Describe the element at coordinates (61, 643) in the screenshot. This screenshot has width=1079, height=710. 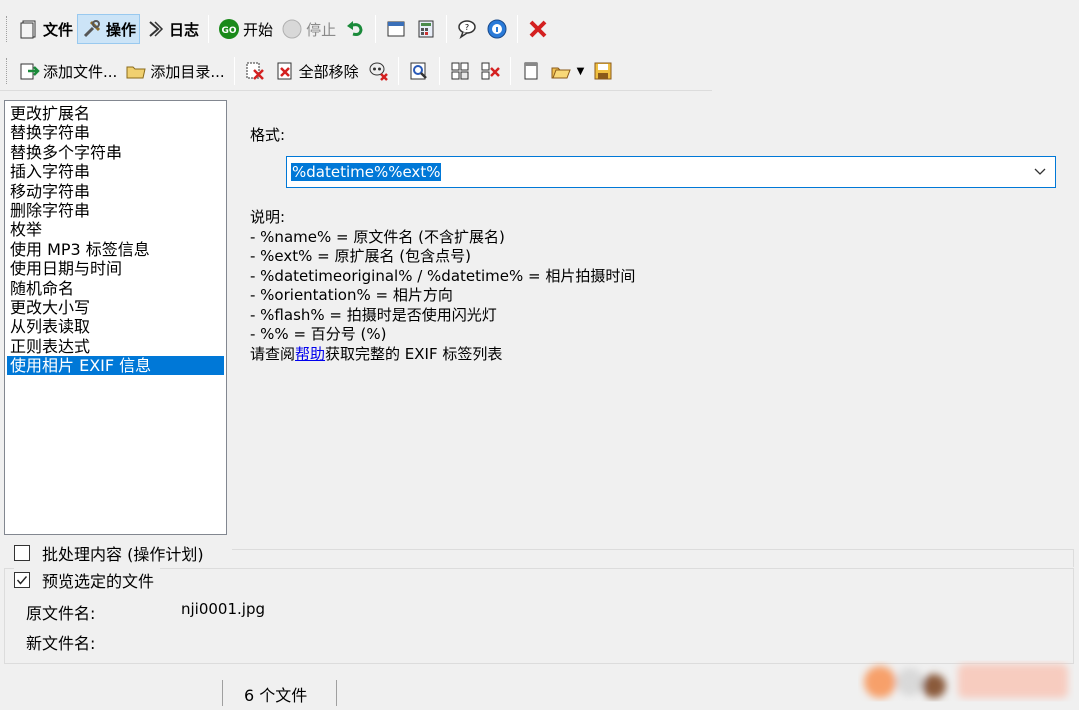
I see `new-name-label: 新文件名:` at that location.